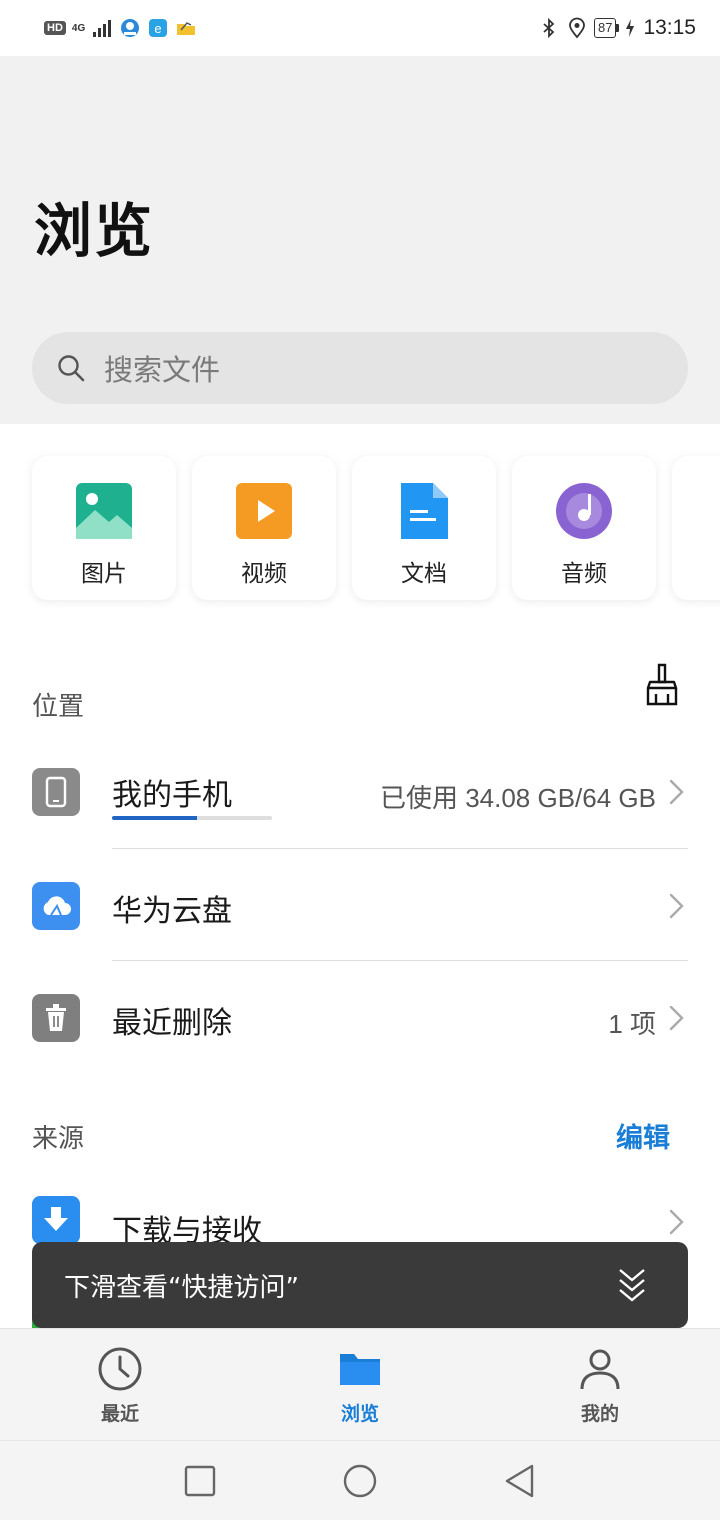 The height and width of the screenshot is (1520, 720). What do you see at coordinates (360, 1018) in the screenshot?
I see `location-row-recently-deleted: 最近删除 1 项` at bounding box center [360, 1018].